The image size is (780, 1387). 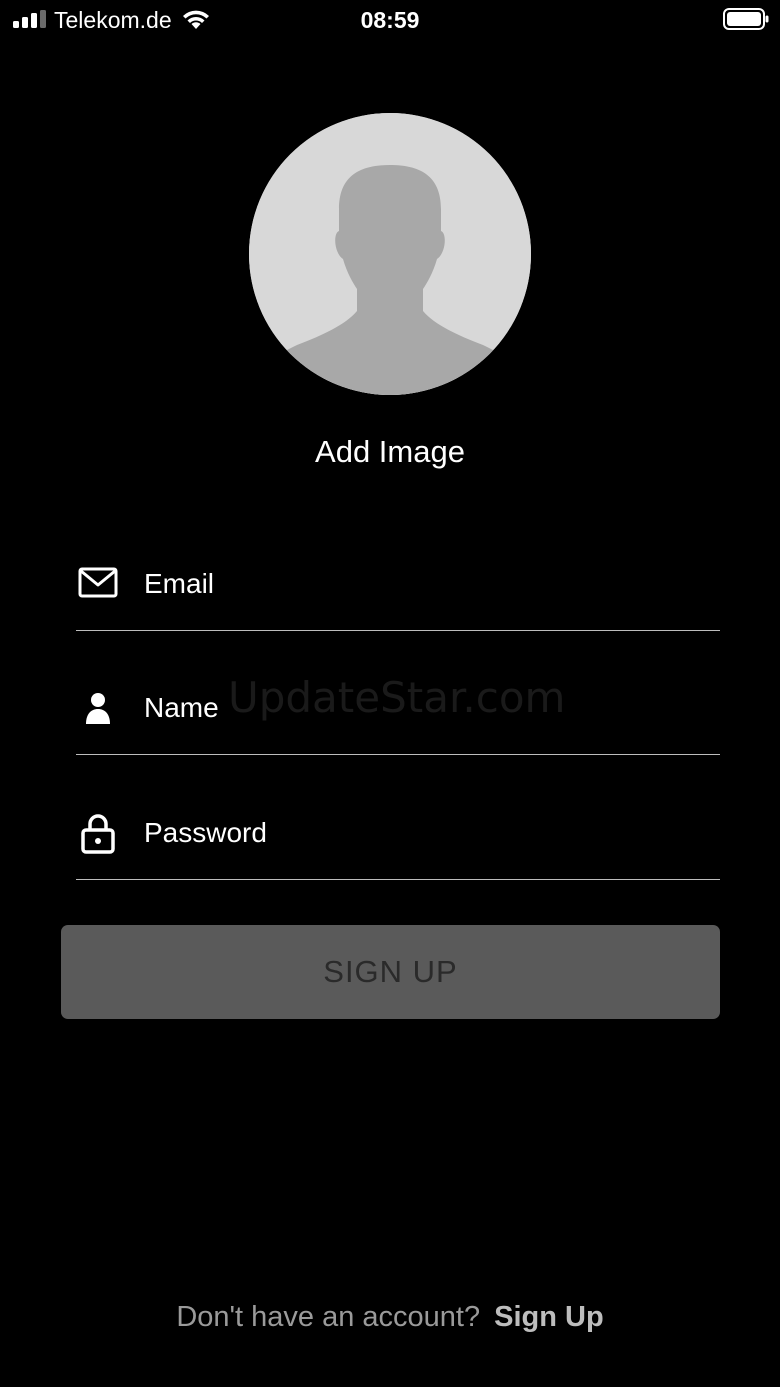 What do you see at coordinates (397, 697) in the screenshot?
I see `watermark: UpdateStar.com` at bounding box center [397, 697].